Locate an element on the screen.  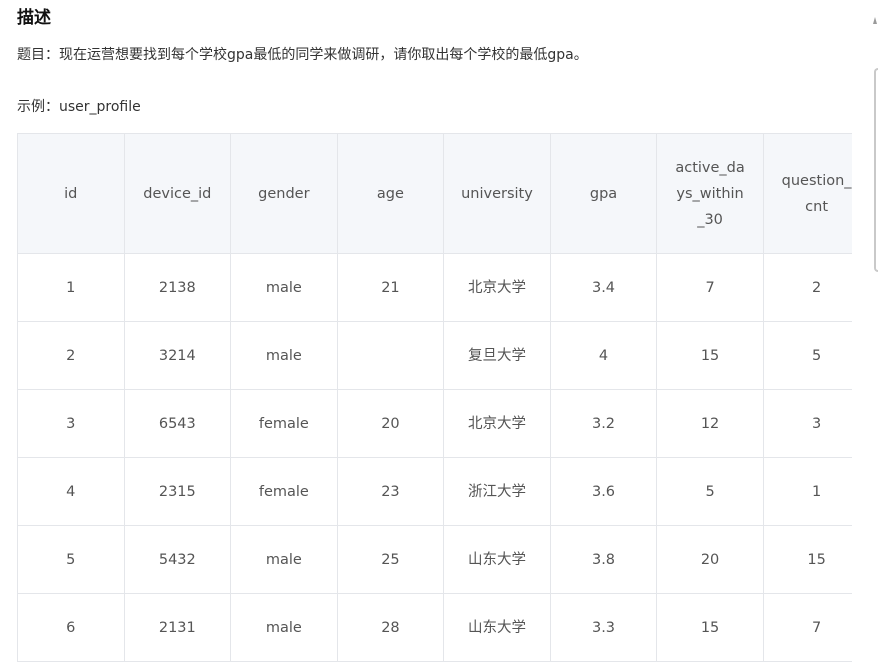
table-cell: 3.6 is located at coordinates (603, 491).